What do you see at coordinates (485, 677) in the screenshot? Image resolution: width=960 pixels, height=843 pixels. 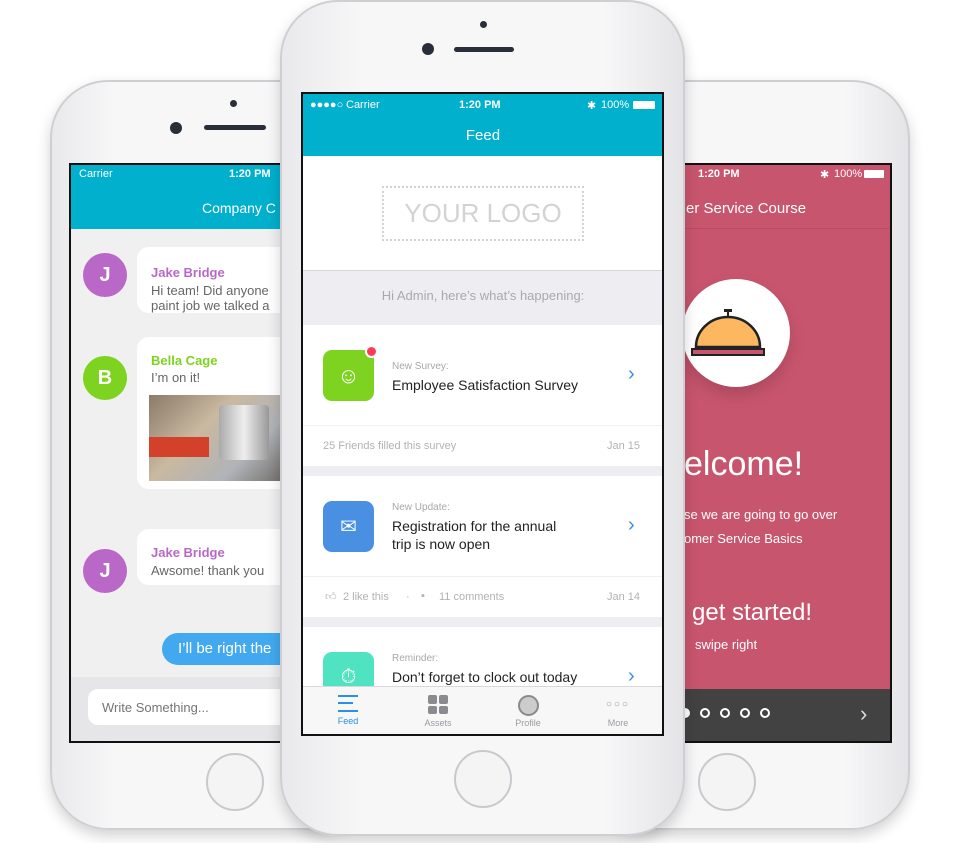 I see `card-title: Don’t forget to clock out today` at bounding box center [485, 677].